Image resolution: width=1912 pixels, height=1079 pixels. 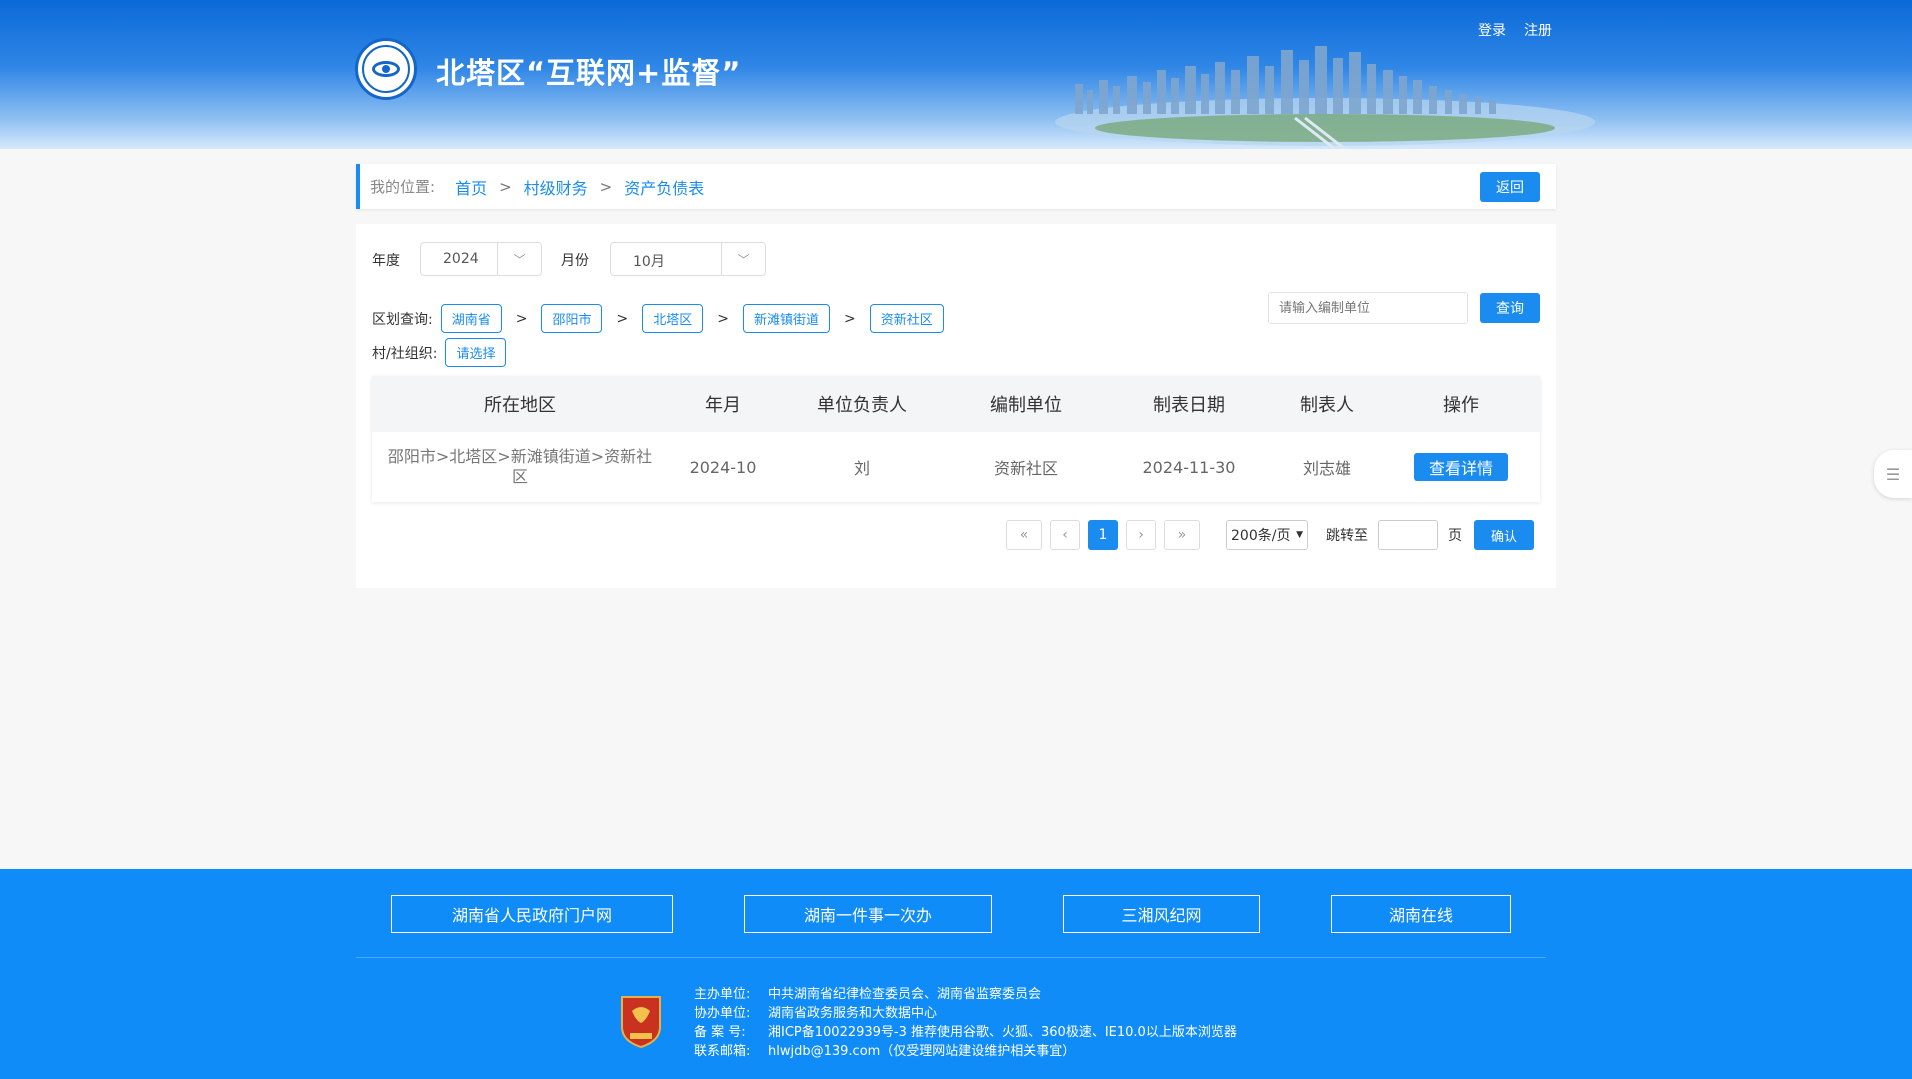 What do you see at coordinates (1103, 535) in the screenshot?
I see `page-number-current: 1` at bounding box center [1103, 535].